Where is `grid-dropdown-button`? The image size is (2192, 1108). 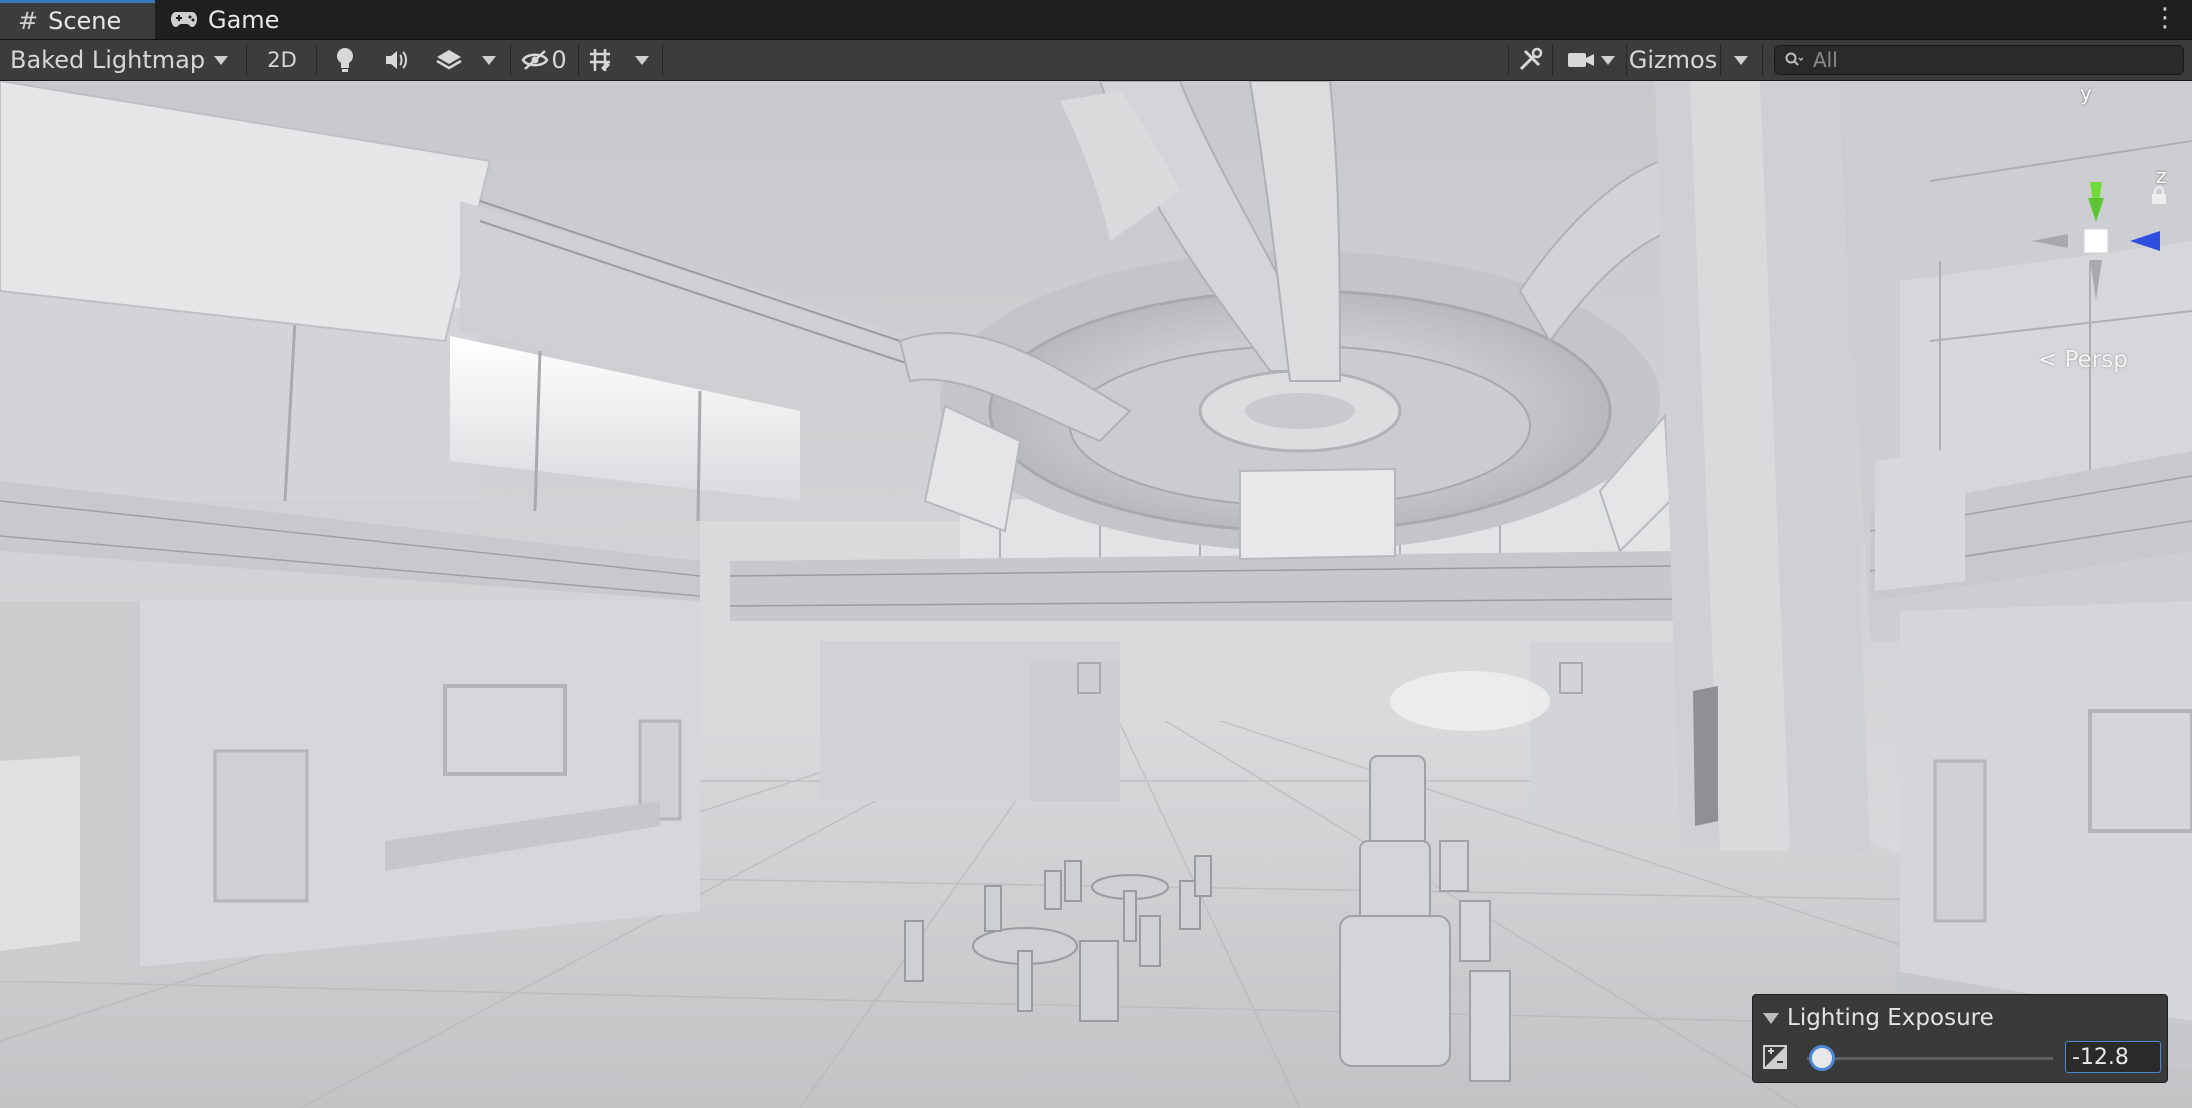
grid-dropdown-button is located at coordinates (642, 60).